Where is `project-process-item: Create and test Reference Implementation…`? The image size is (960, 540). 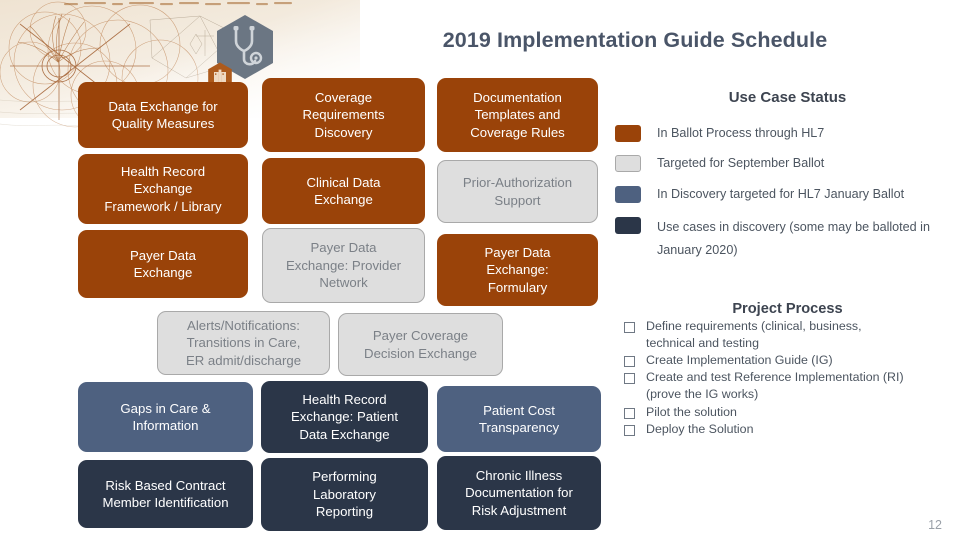 project-process-item: Create and test Reference Implementation… is located at coordinates (789, 386).